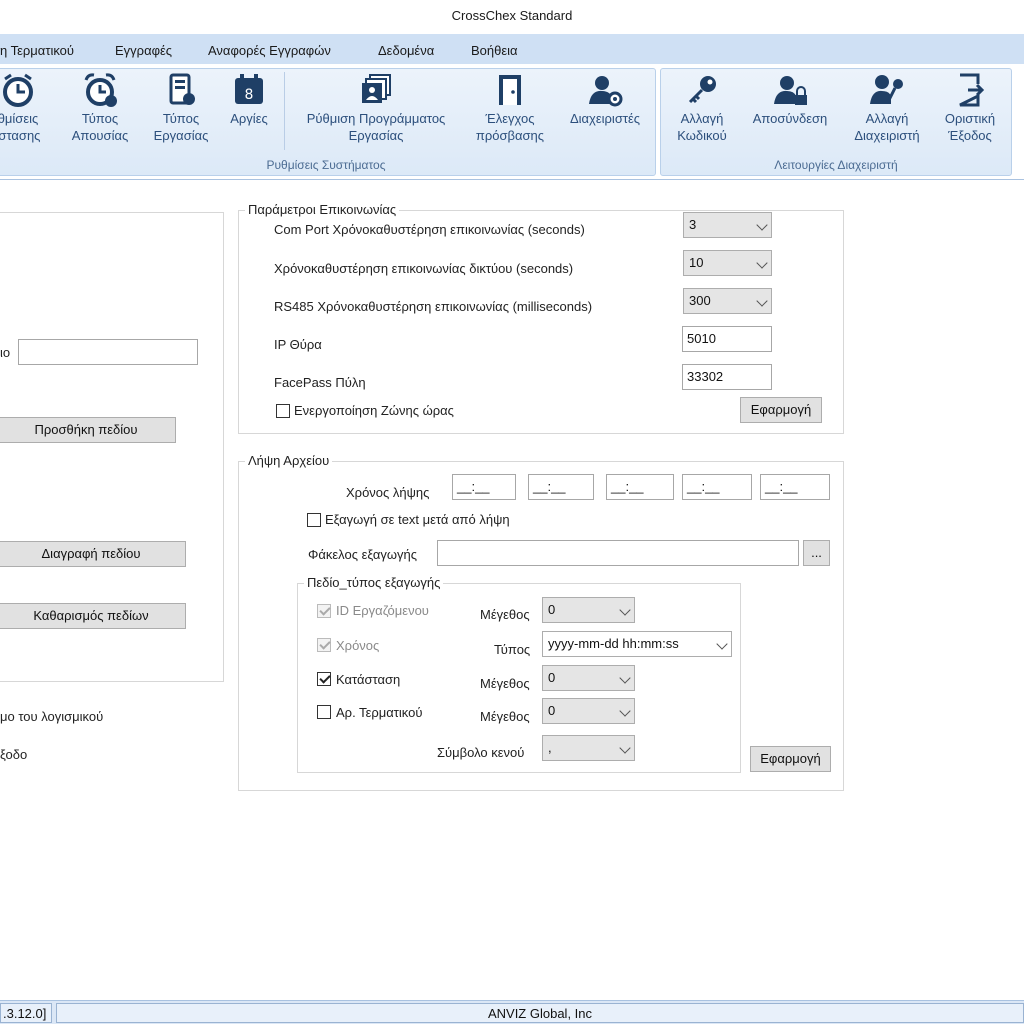 Image resolution: width=1024 pixels, height=1024 pixels. Describe the element at coordinates (249, 118) in the screenshot. I see `holidays-label: Αργίες` at that location.